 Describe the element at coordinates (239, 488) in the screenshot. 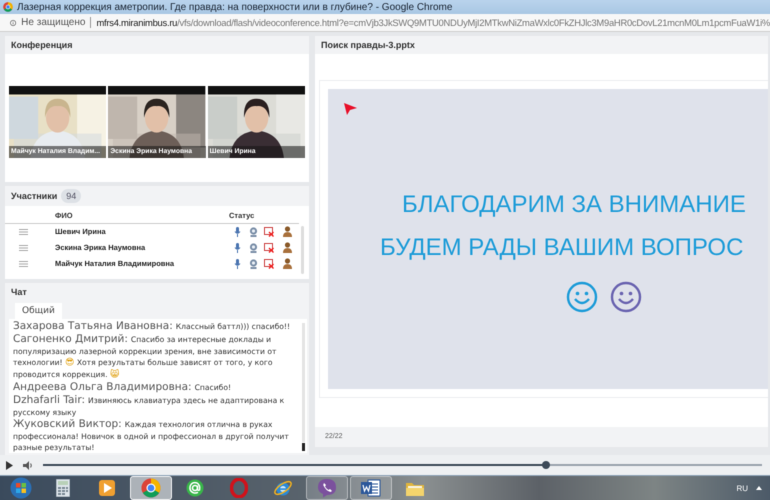

I see `ring-icon` at that location.